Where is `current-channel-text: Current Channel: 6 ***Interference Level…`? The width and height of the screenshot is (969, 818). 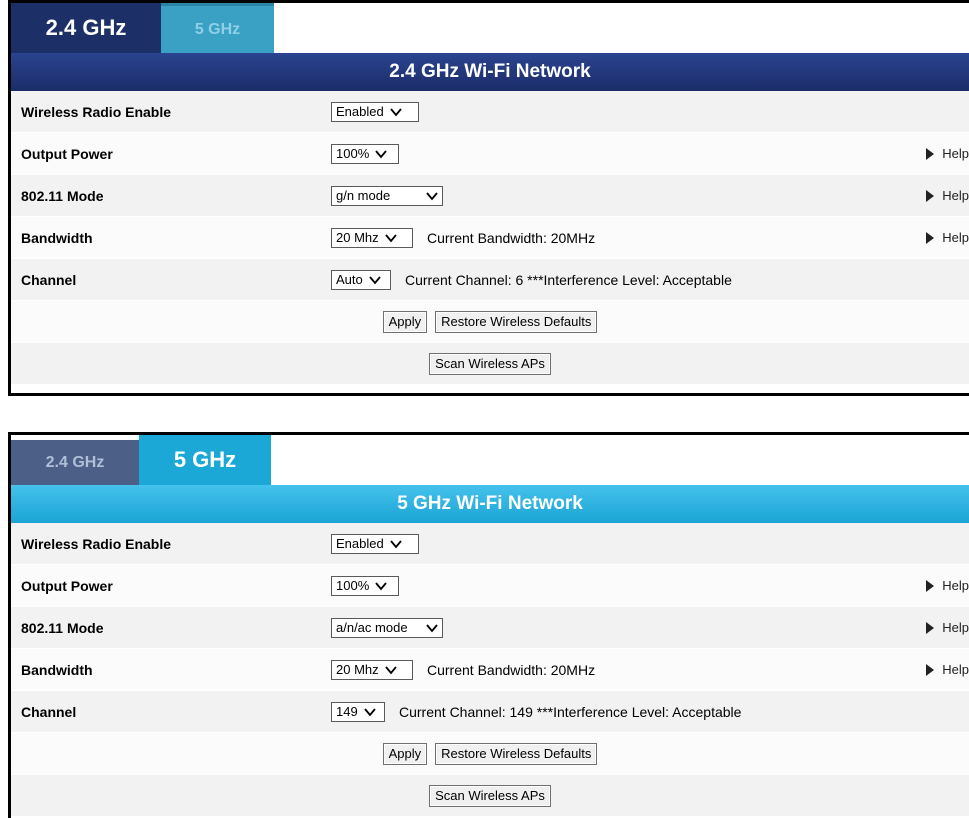
current-channel-text: Current Channel: 6 ***Interference Level… is located at coordinates (568, 279).